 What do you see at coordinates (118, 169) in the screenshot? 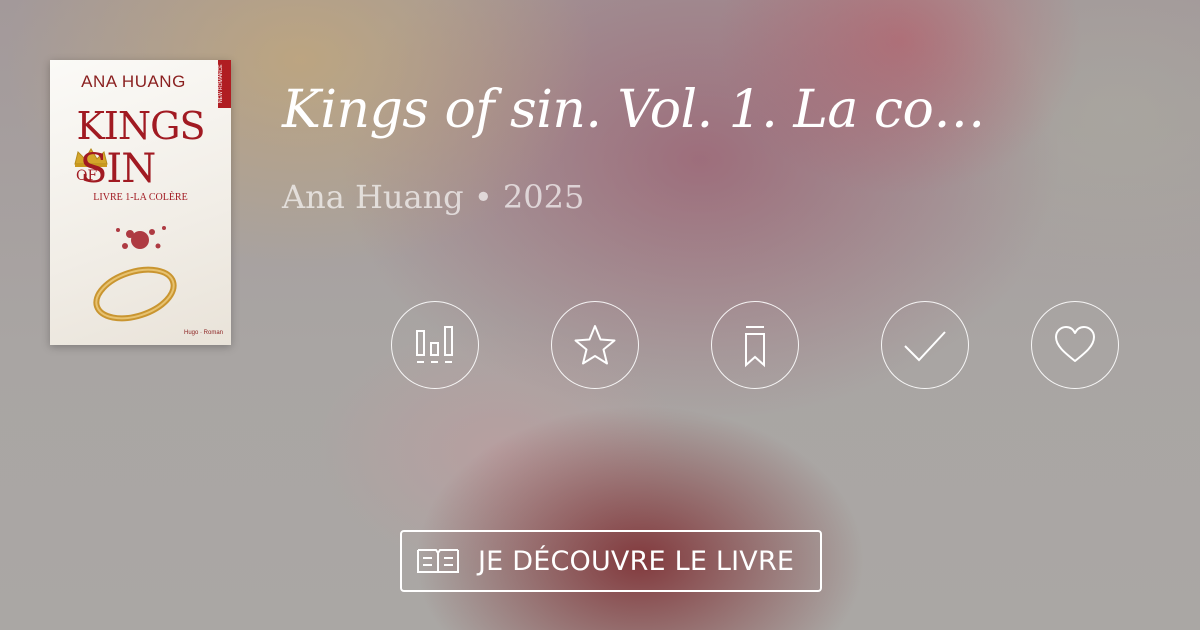
I see `cover-title-line2: SIN` at bounding box center [118, 169].